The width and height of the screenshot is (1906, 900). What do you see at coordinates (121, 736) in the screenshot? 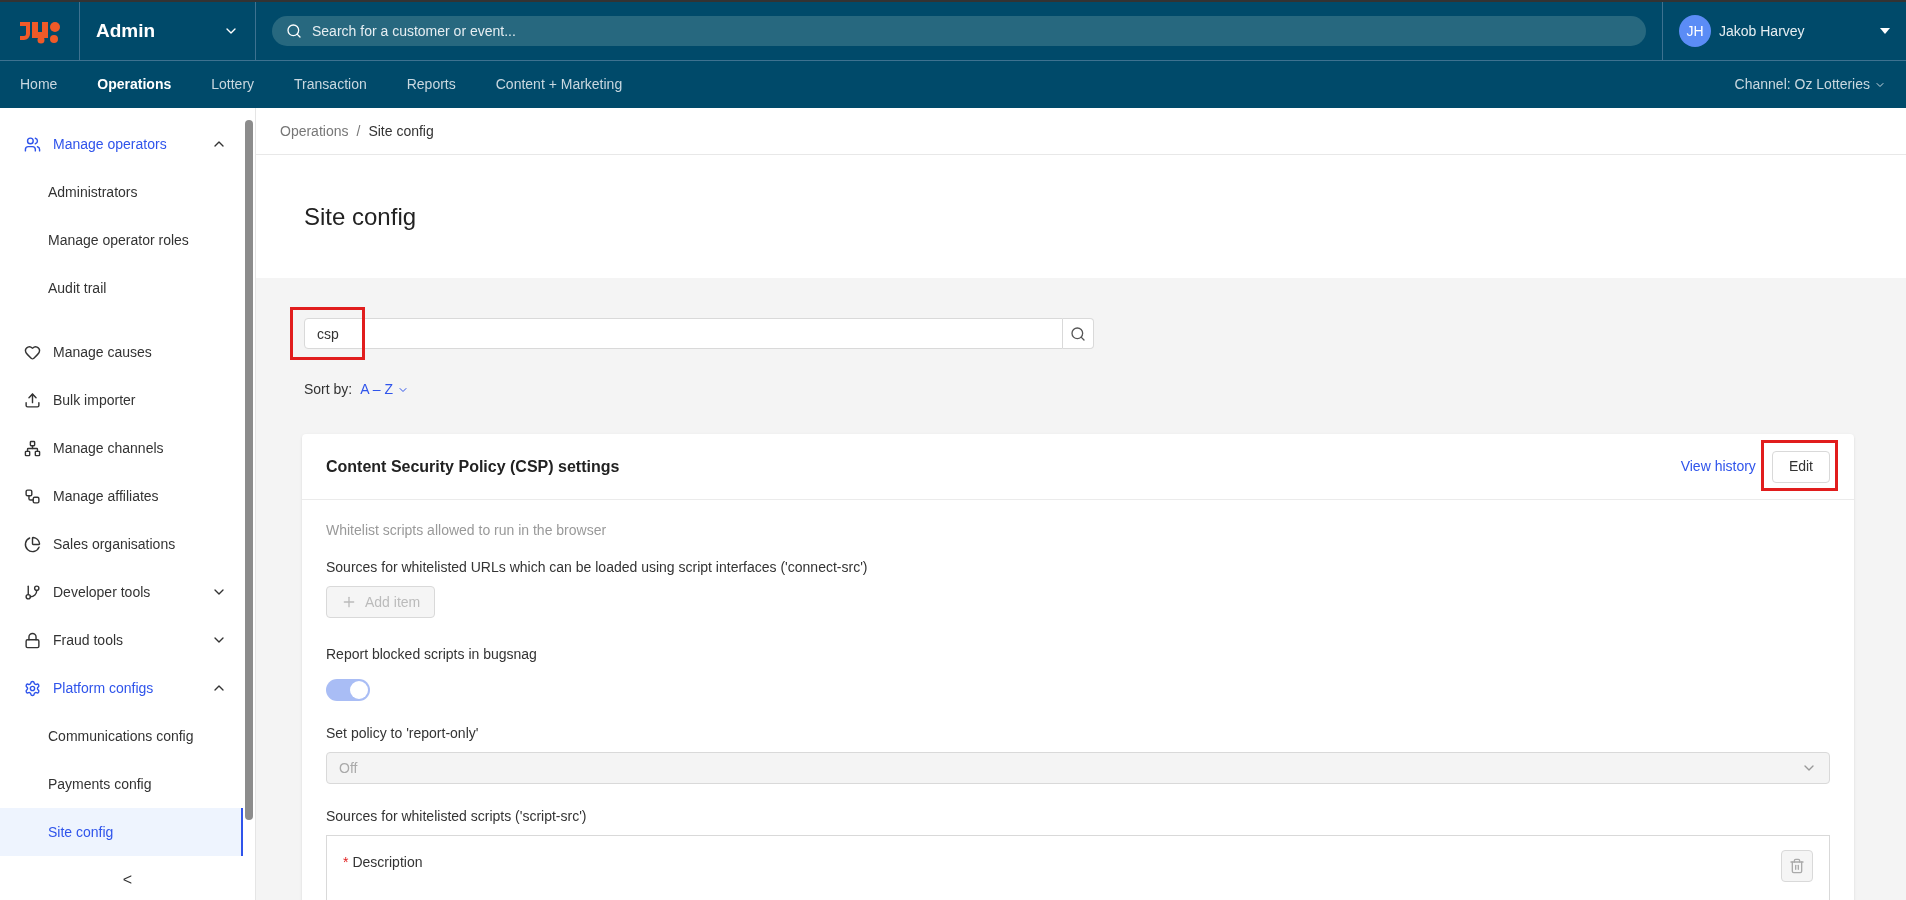
I see `sidebar-subitem: Communications config` at bounding box center [121, 736].